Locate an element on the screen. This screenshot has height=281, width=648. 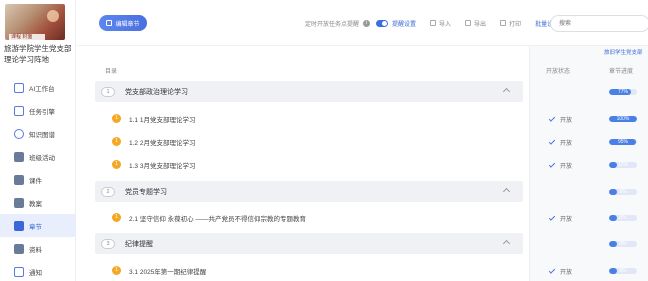
sidebar-item-label: 资料 is located at coordinates (35, 250).